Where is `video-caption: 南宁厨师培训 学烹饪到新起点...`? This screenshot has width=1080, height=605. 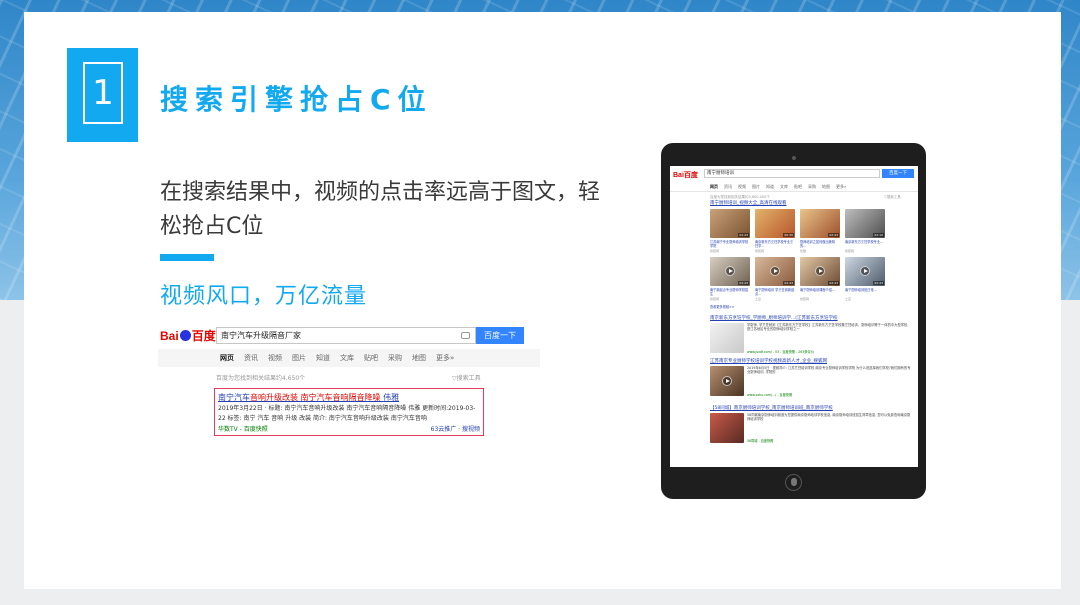 video-caption: 南宁厨师培训 学烹饪到新起点... is located at coordinates (775, 292).